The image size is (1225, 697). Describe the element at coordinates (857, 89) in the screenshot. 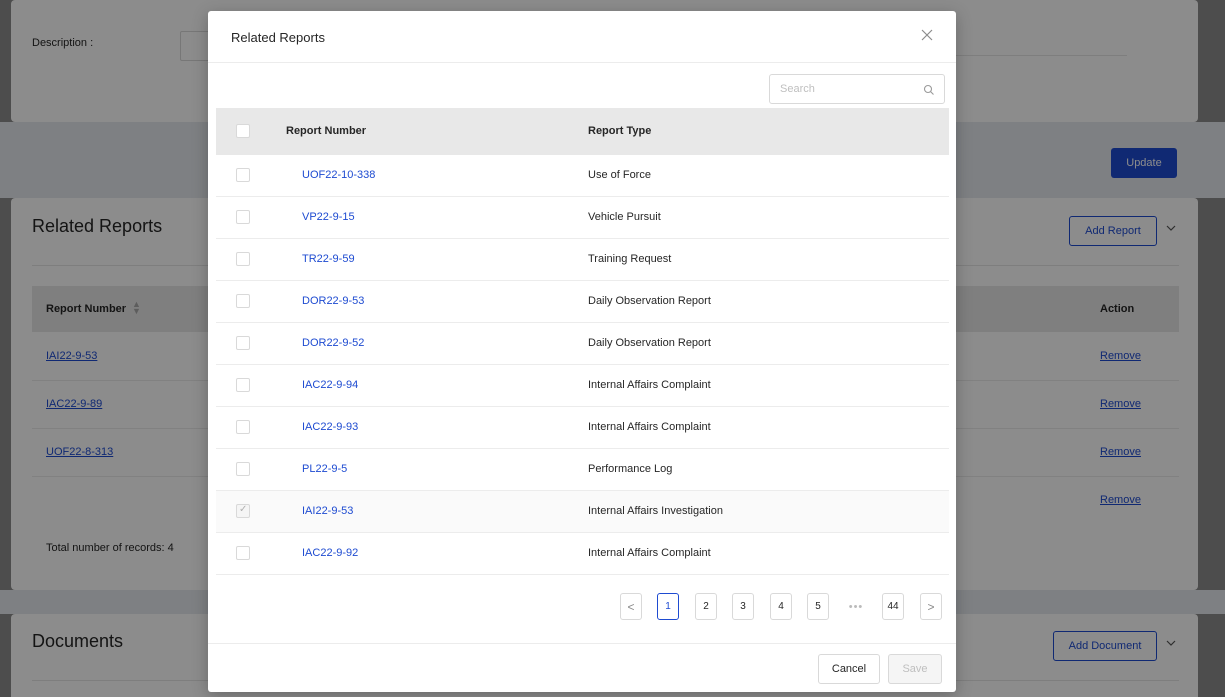

I see `search-input: Search` at that location.